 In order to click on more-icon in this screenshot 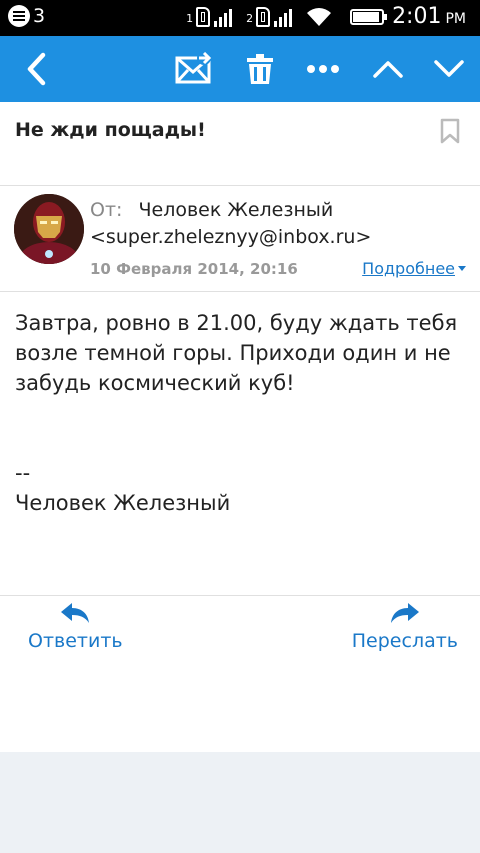, I will do `click(323, 69)`.